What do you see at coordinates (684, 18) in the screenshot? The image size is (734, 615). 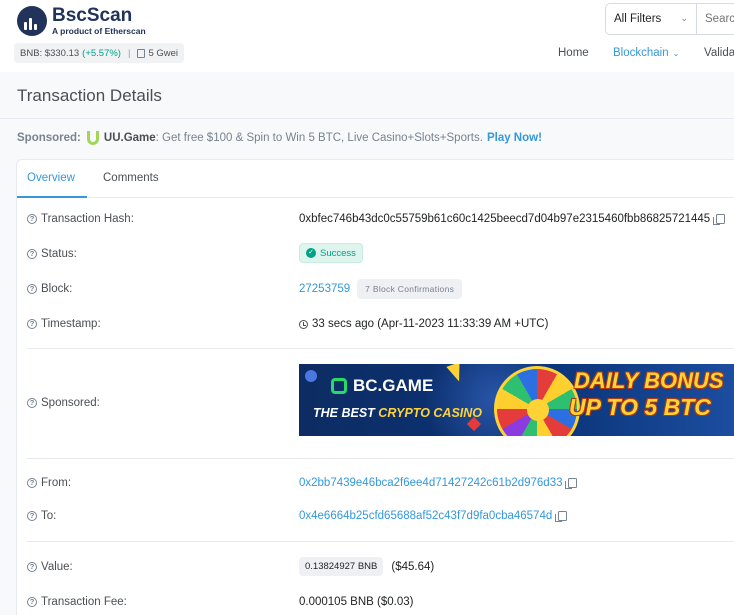 I see `chevron-down-icon: ⌄` at bounding box center [684, 18].